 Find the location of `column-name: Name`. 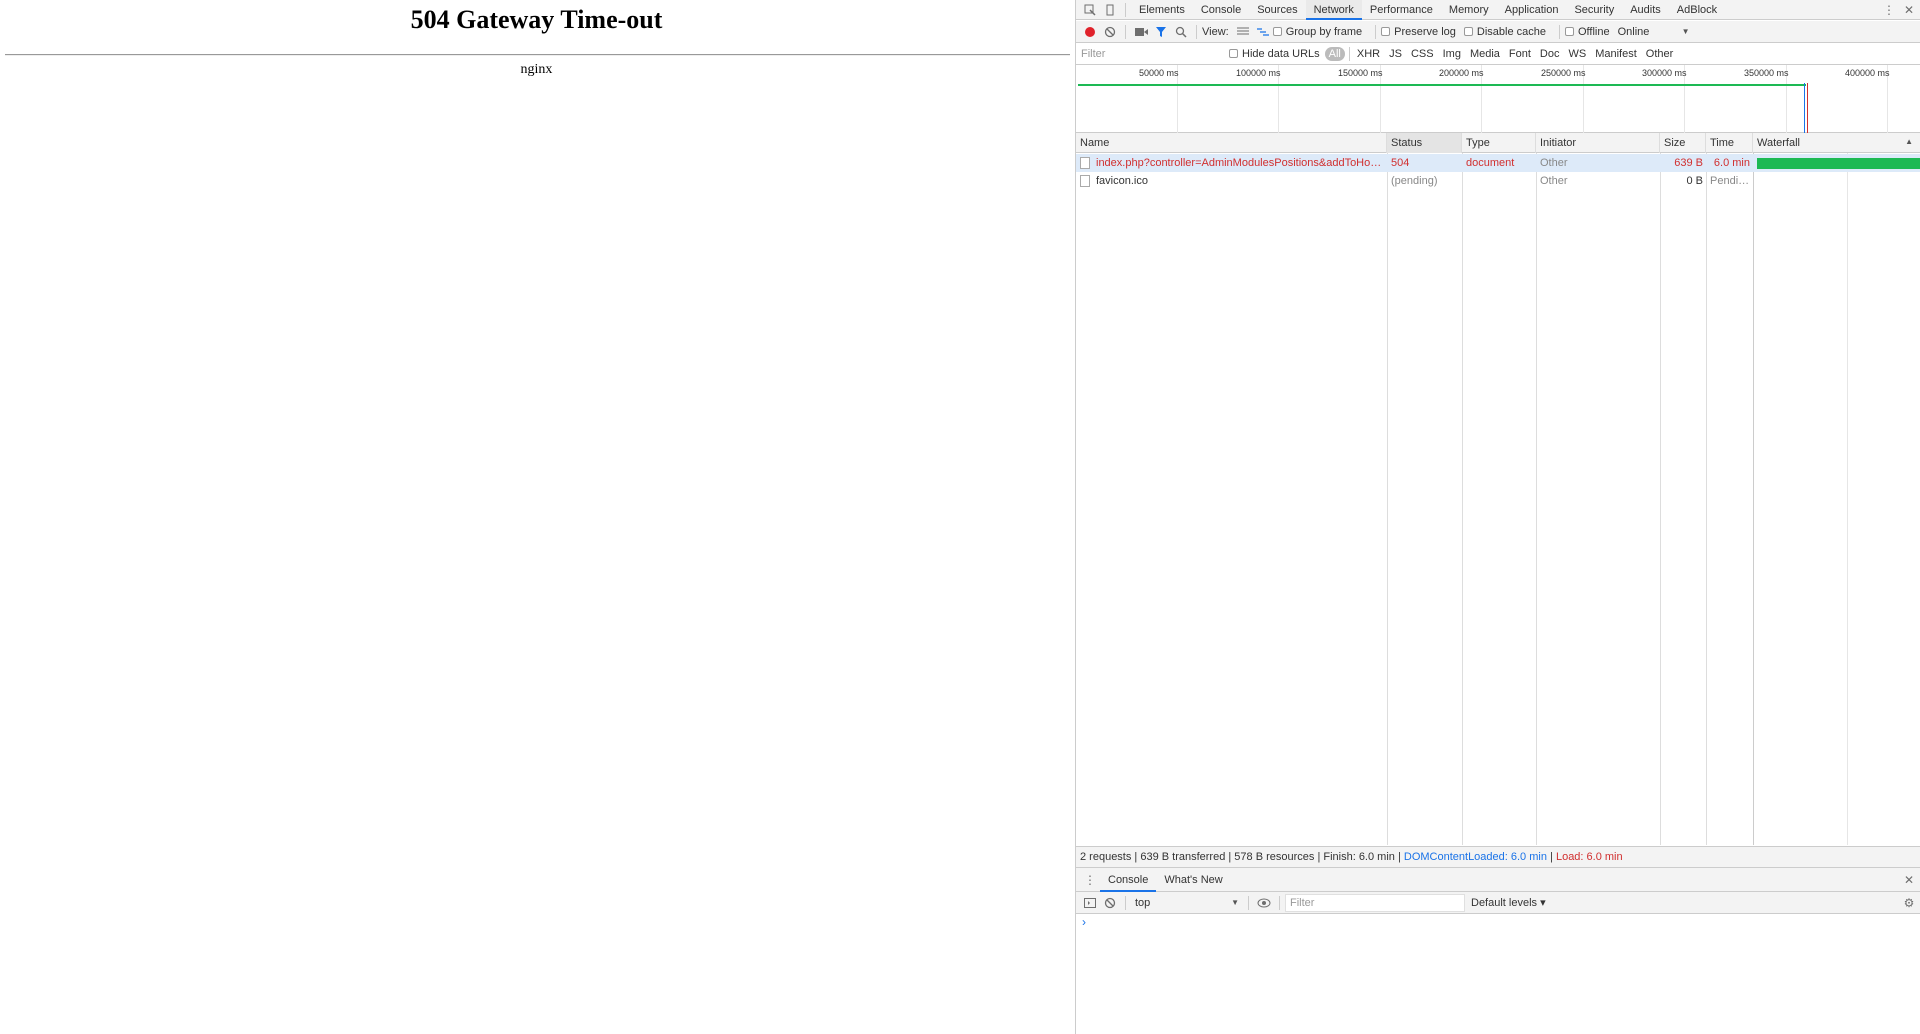

column-name: Name is located at coordinates (1231, 143).